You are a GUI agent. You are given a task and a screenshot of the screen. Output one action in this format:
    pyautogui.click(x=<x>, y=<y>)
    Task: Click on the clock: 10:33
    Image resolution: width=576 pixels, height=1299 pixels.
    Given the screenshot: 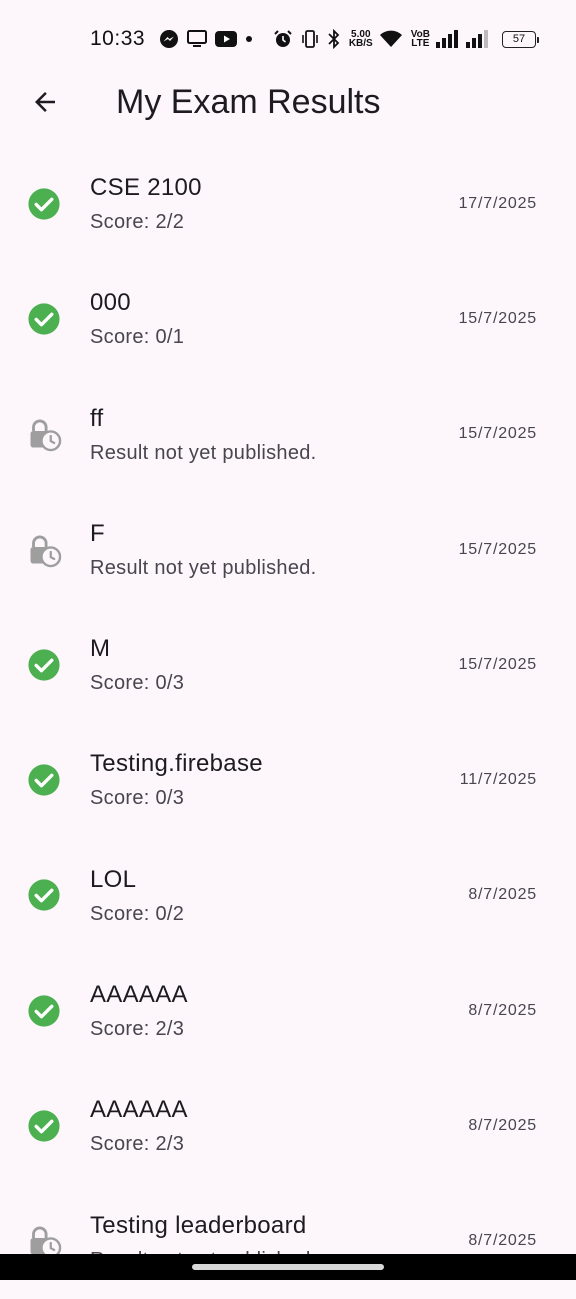 What is the action you would take?
    pyautogui.click(x=118, y=38)
    